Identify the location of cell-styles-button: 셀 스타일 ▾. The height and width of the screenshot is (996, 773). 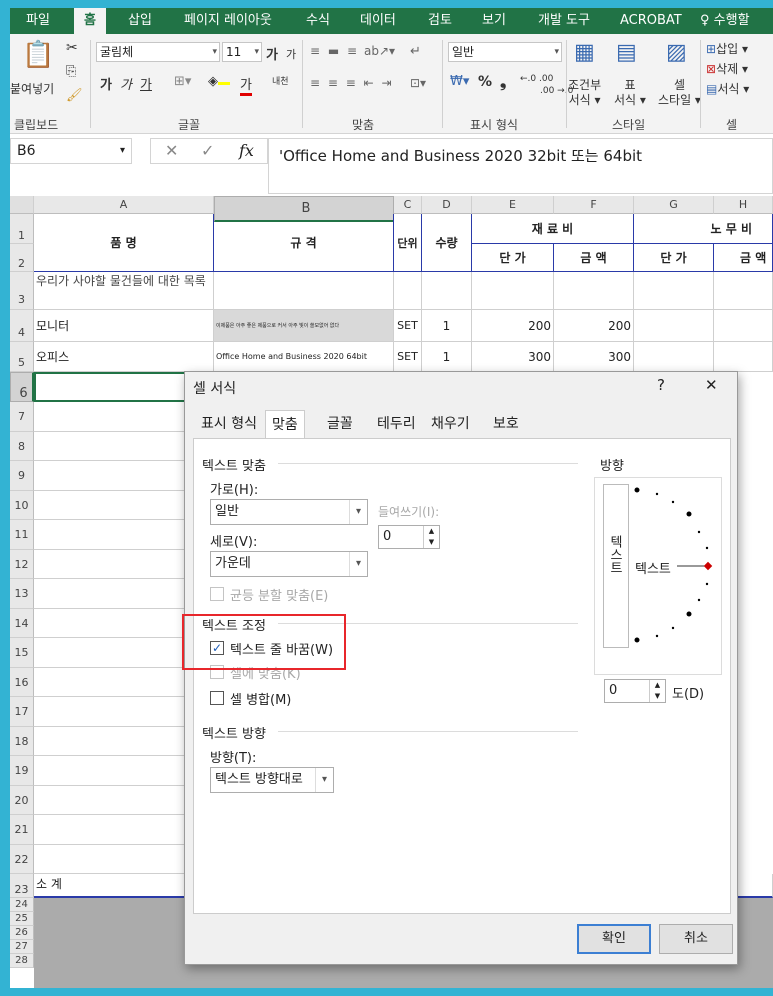
(679, 93).